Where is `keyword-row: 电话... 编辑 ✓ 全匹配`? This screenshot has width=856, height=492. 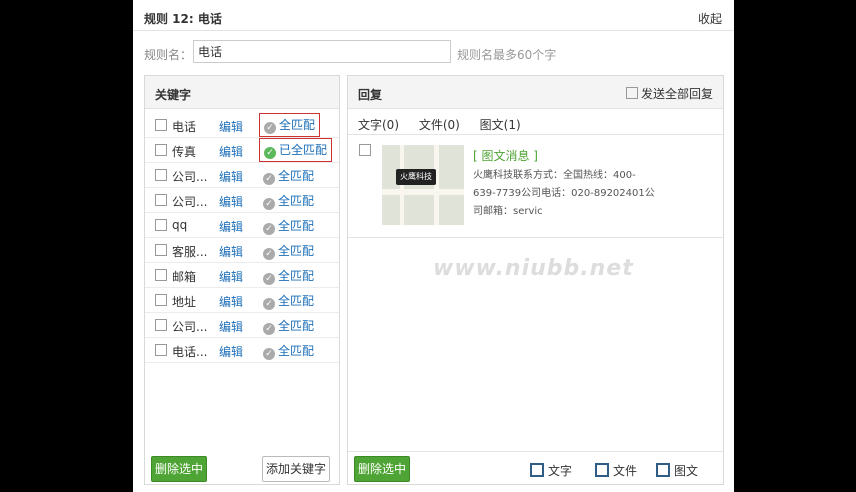 keyword-row: 电话... 编辑 ✓ 全匹配 is located at coordinates (242, 350).